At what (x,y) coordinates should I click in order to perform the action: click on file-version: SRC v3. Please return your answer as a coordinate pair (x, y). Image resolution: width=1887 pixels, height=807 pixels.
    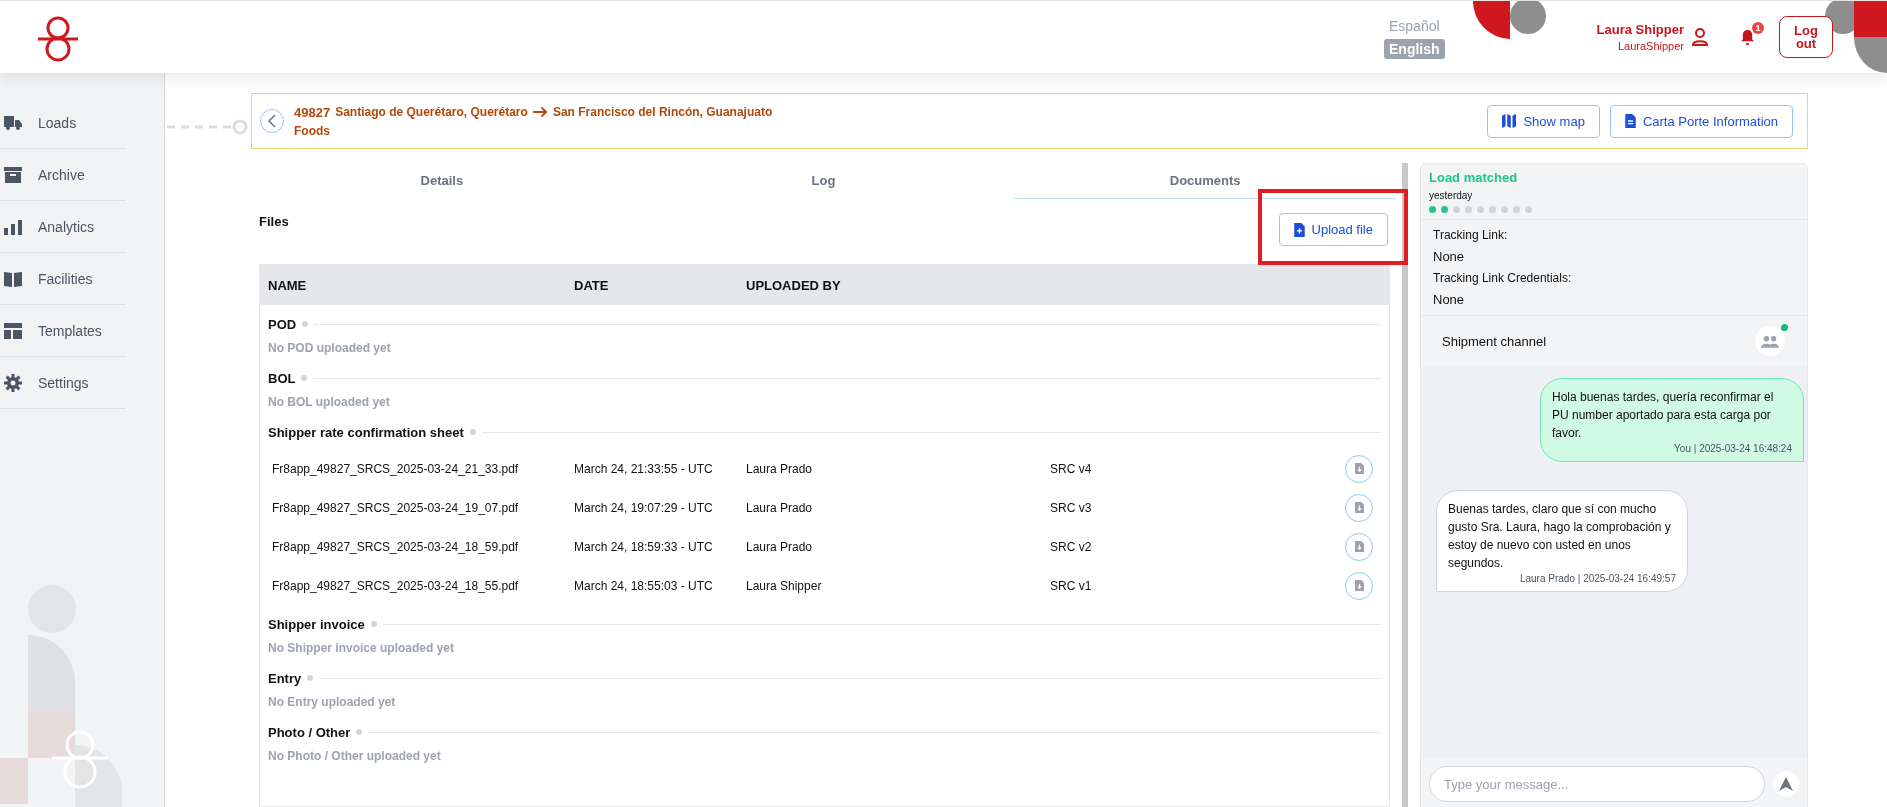
    Looking at the image, I should click on (1071, 507).